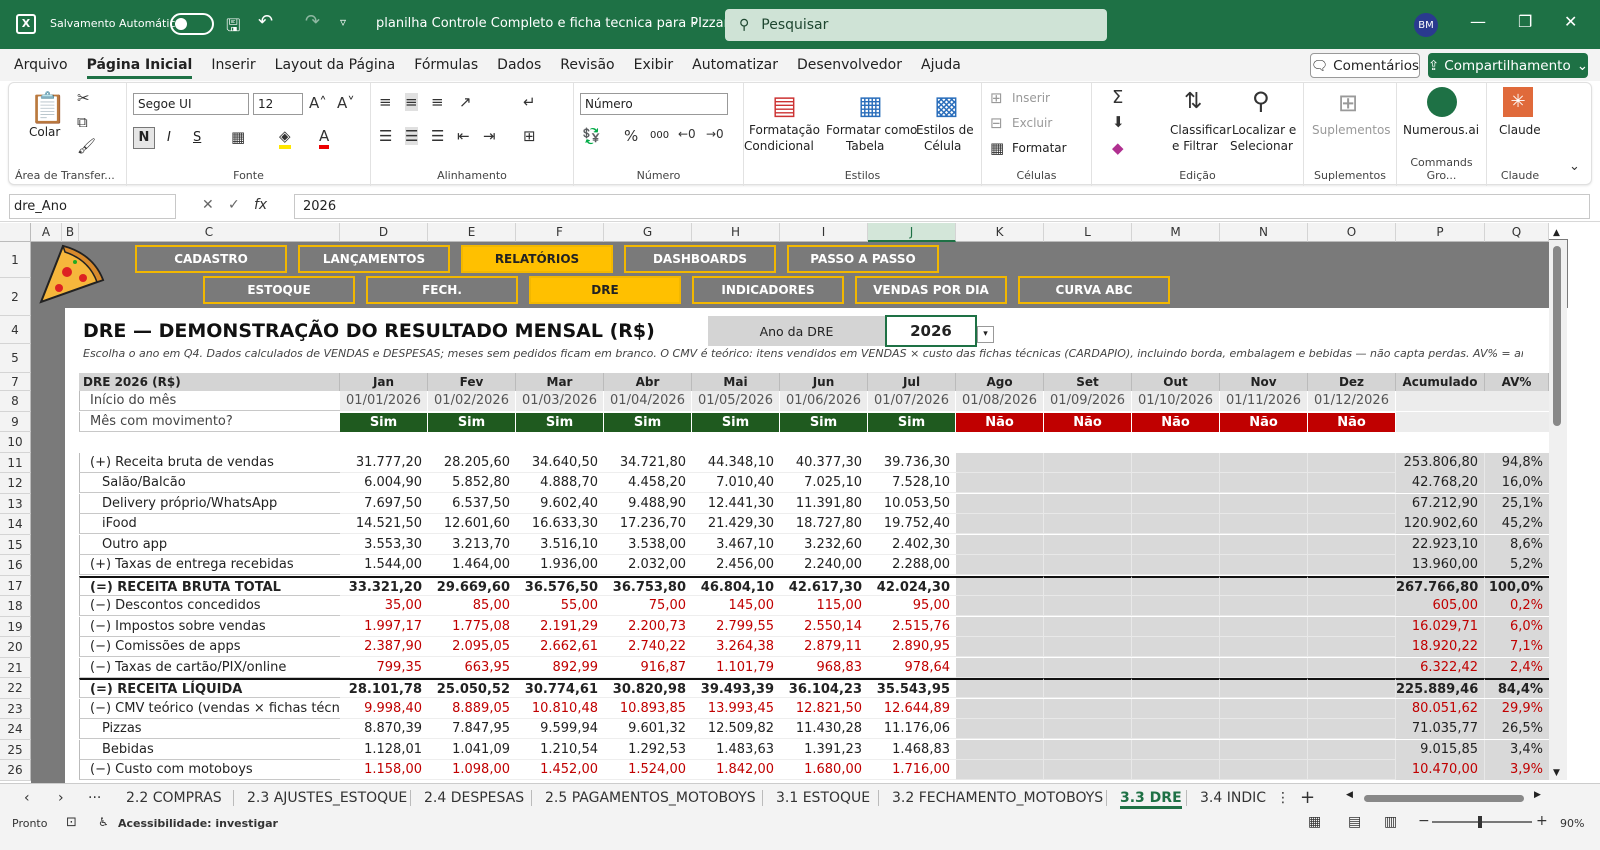 Image resolution: width=1600 pixels, height=850 pixels. What do you see at coordinates (560, 688) in the screenshot?
I see `dre-value-cell: 30.774,61` at bounding box center [560, 688].